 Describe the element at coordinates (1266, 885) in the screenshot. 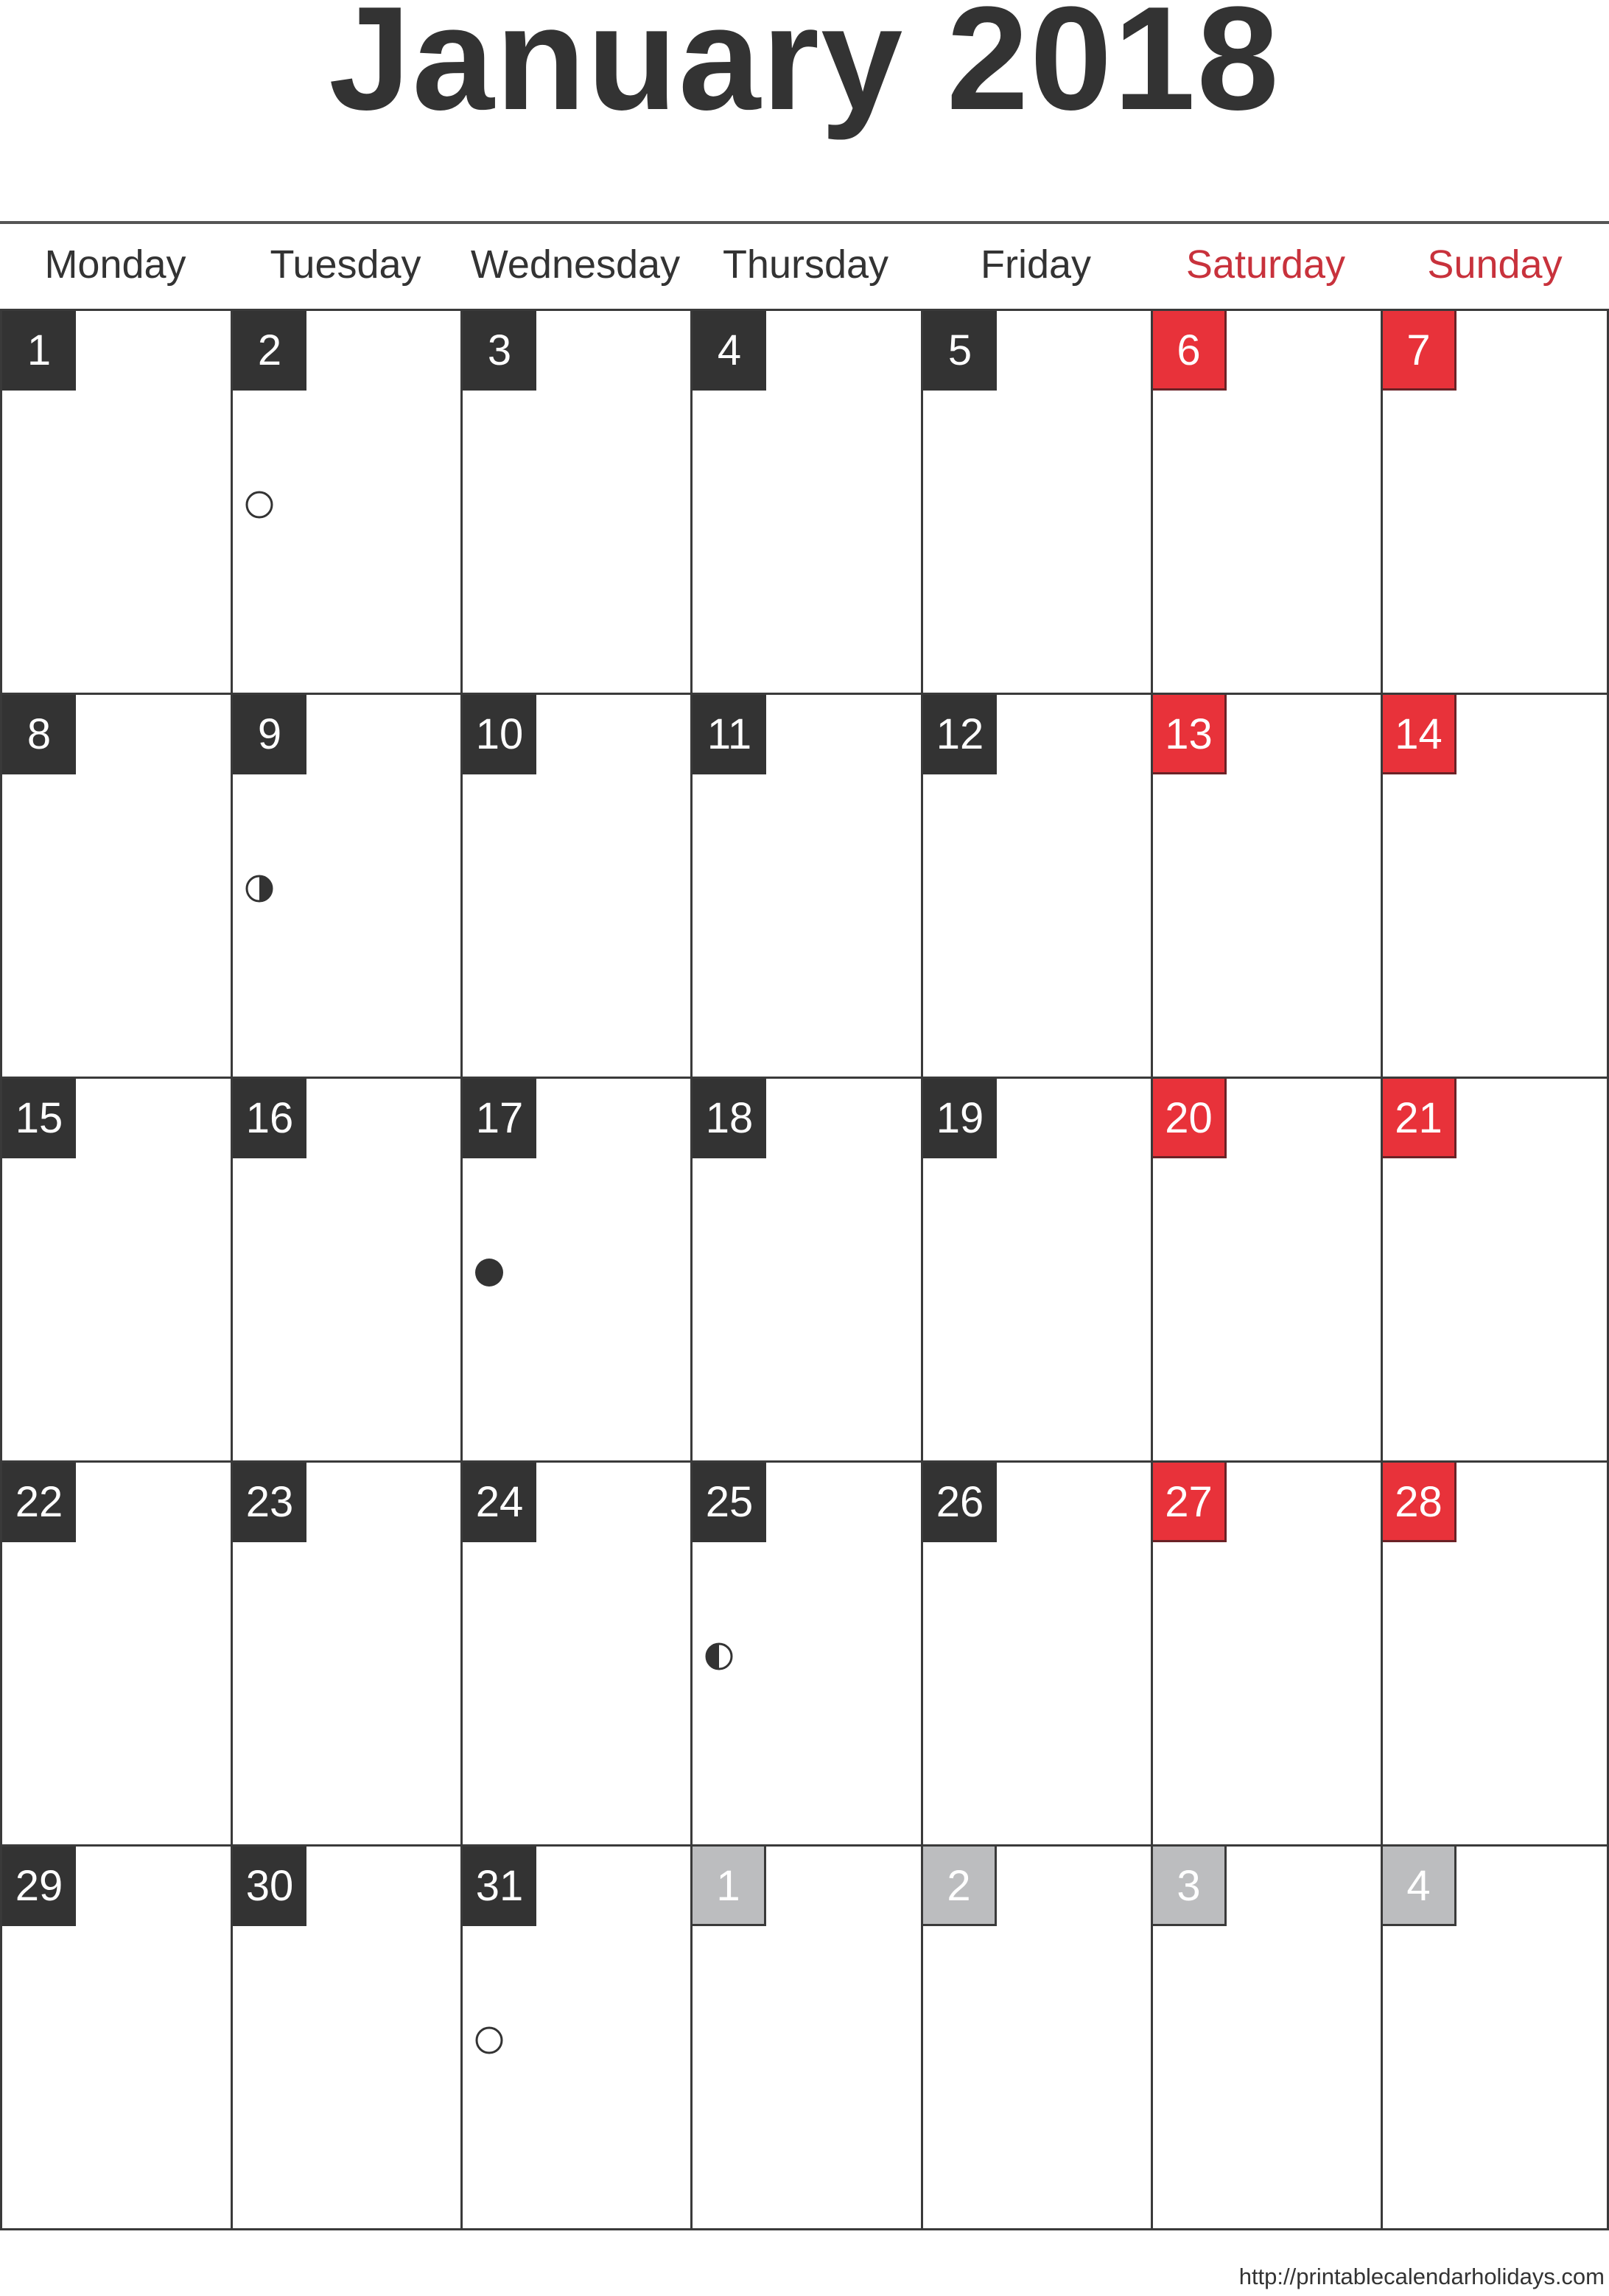

I see `day-cell: 13` at that location.